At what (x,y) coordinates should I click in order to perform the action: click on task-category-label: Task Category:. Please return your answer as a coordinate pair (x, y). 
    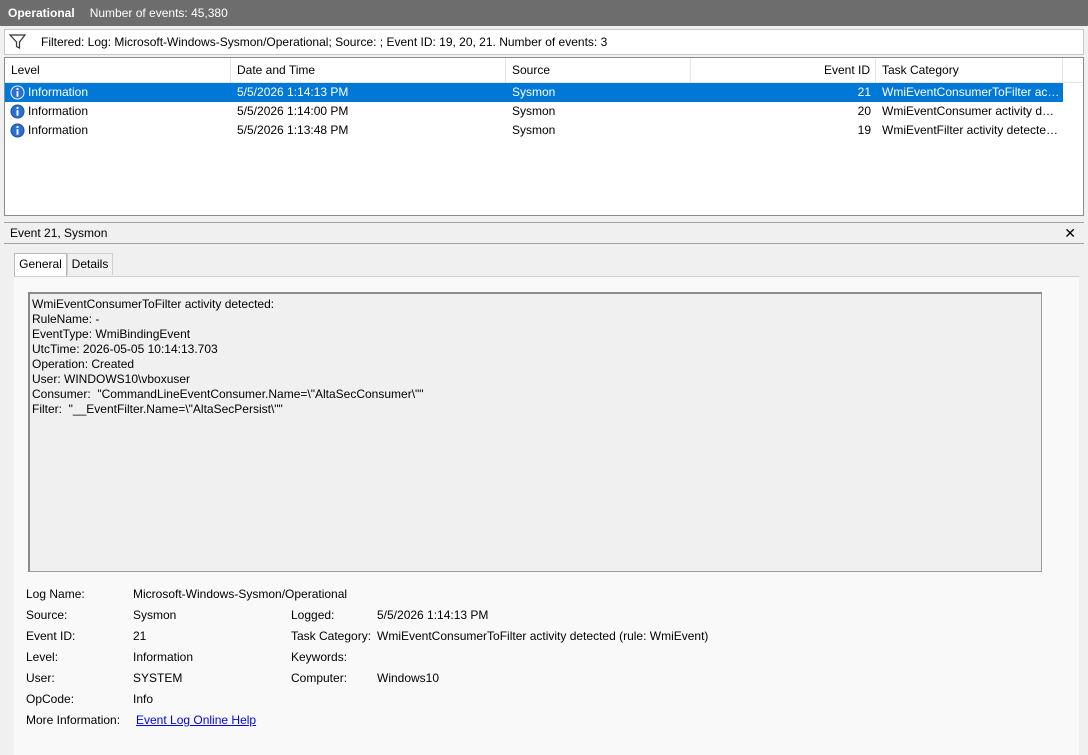
    Looking at the image, I should click on (331, 636).